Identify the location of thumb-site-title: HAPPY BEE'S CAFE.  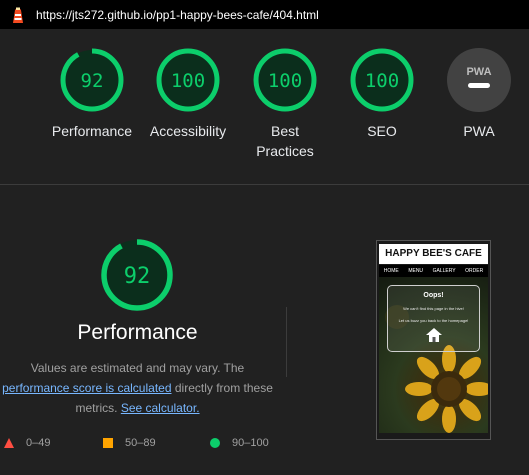
(433, 254).